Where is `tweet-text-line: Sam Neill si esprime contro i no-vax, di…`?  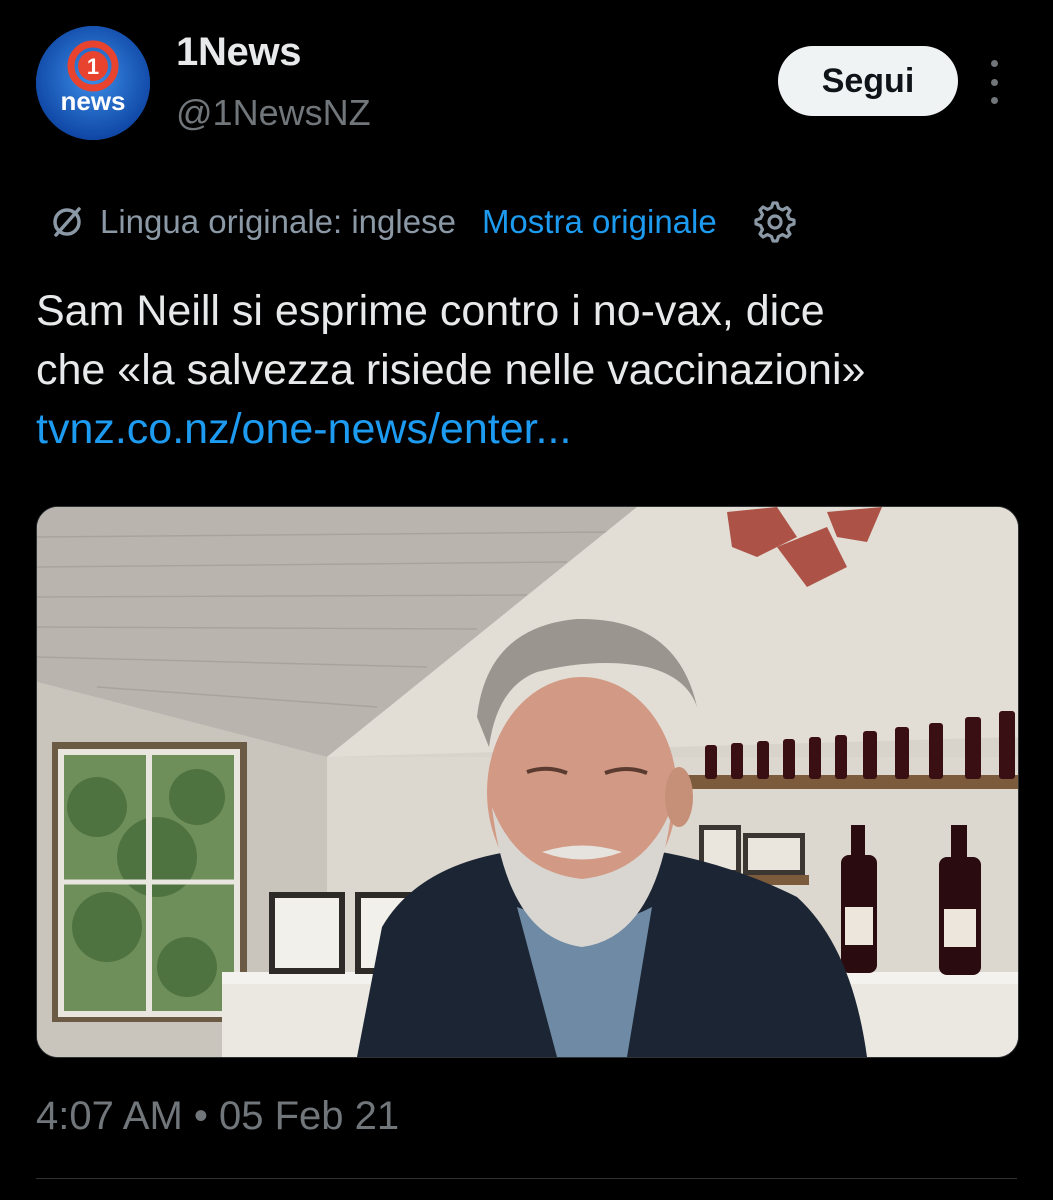 tweet-text-line: Sam Neill si esprime contro i no-vax, di… is located at coordinates (430, 311).